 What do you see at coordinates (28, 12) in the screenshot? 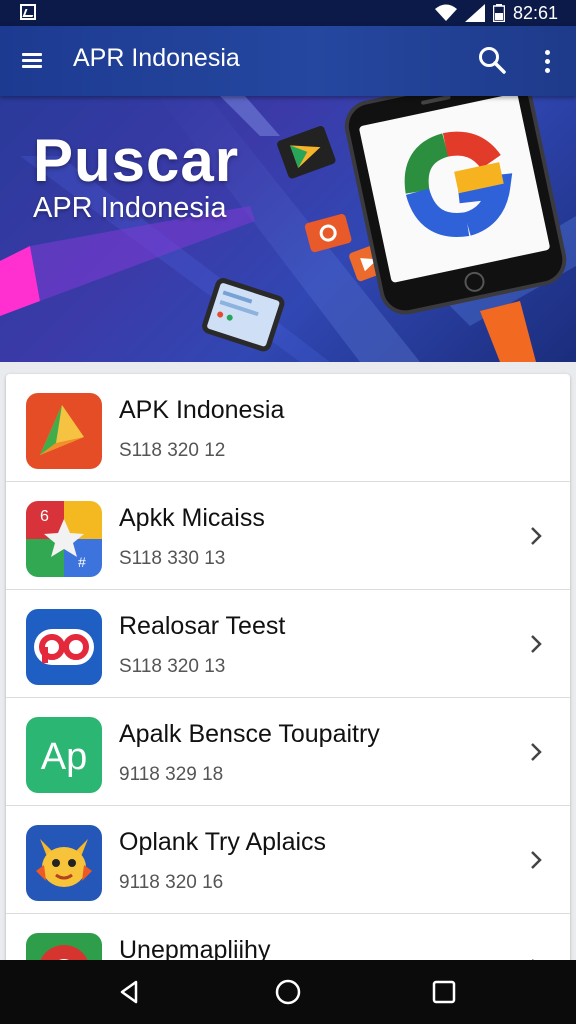
I see `notification-icon` at bounding box center [28, 12].